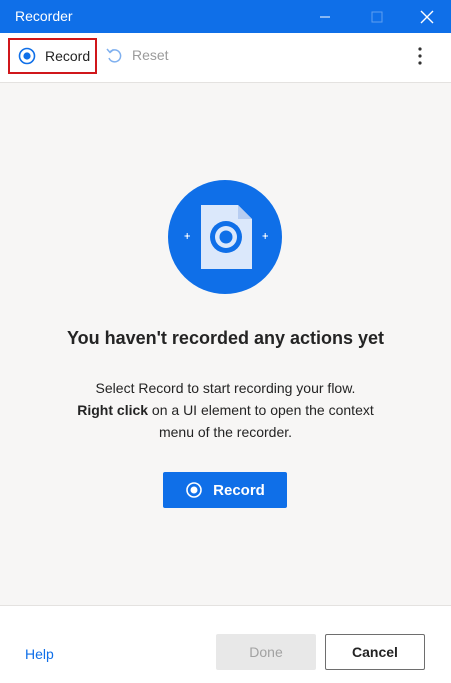 The height and width of the screenshot is (683, 451). What do you see at coordinates (239, 490) in the screenshot?
I see `start-record-label: Record` at bounding box center [239, 490].